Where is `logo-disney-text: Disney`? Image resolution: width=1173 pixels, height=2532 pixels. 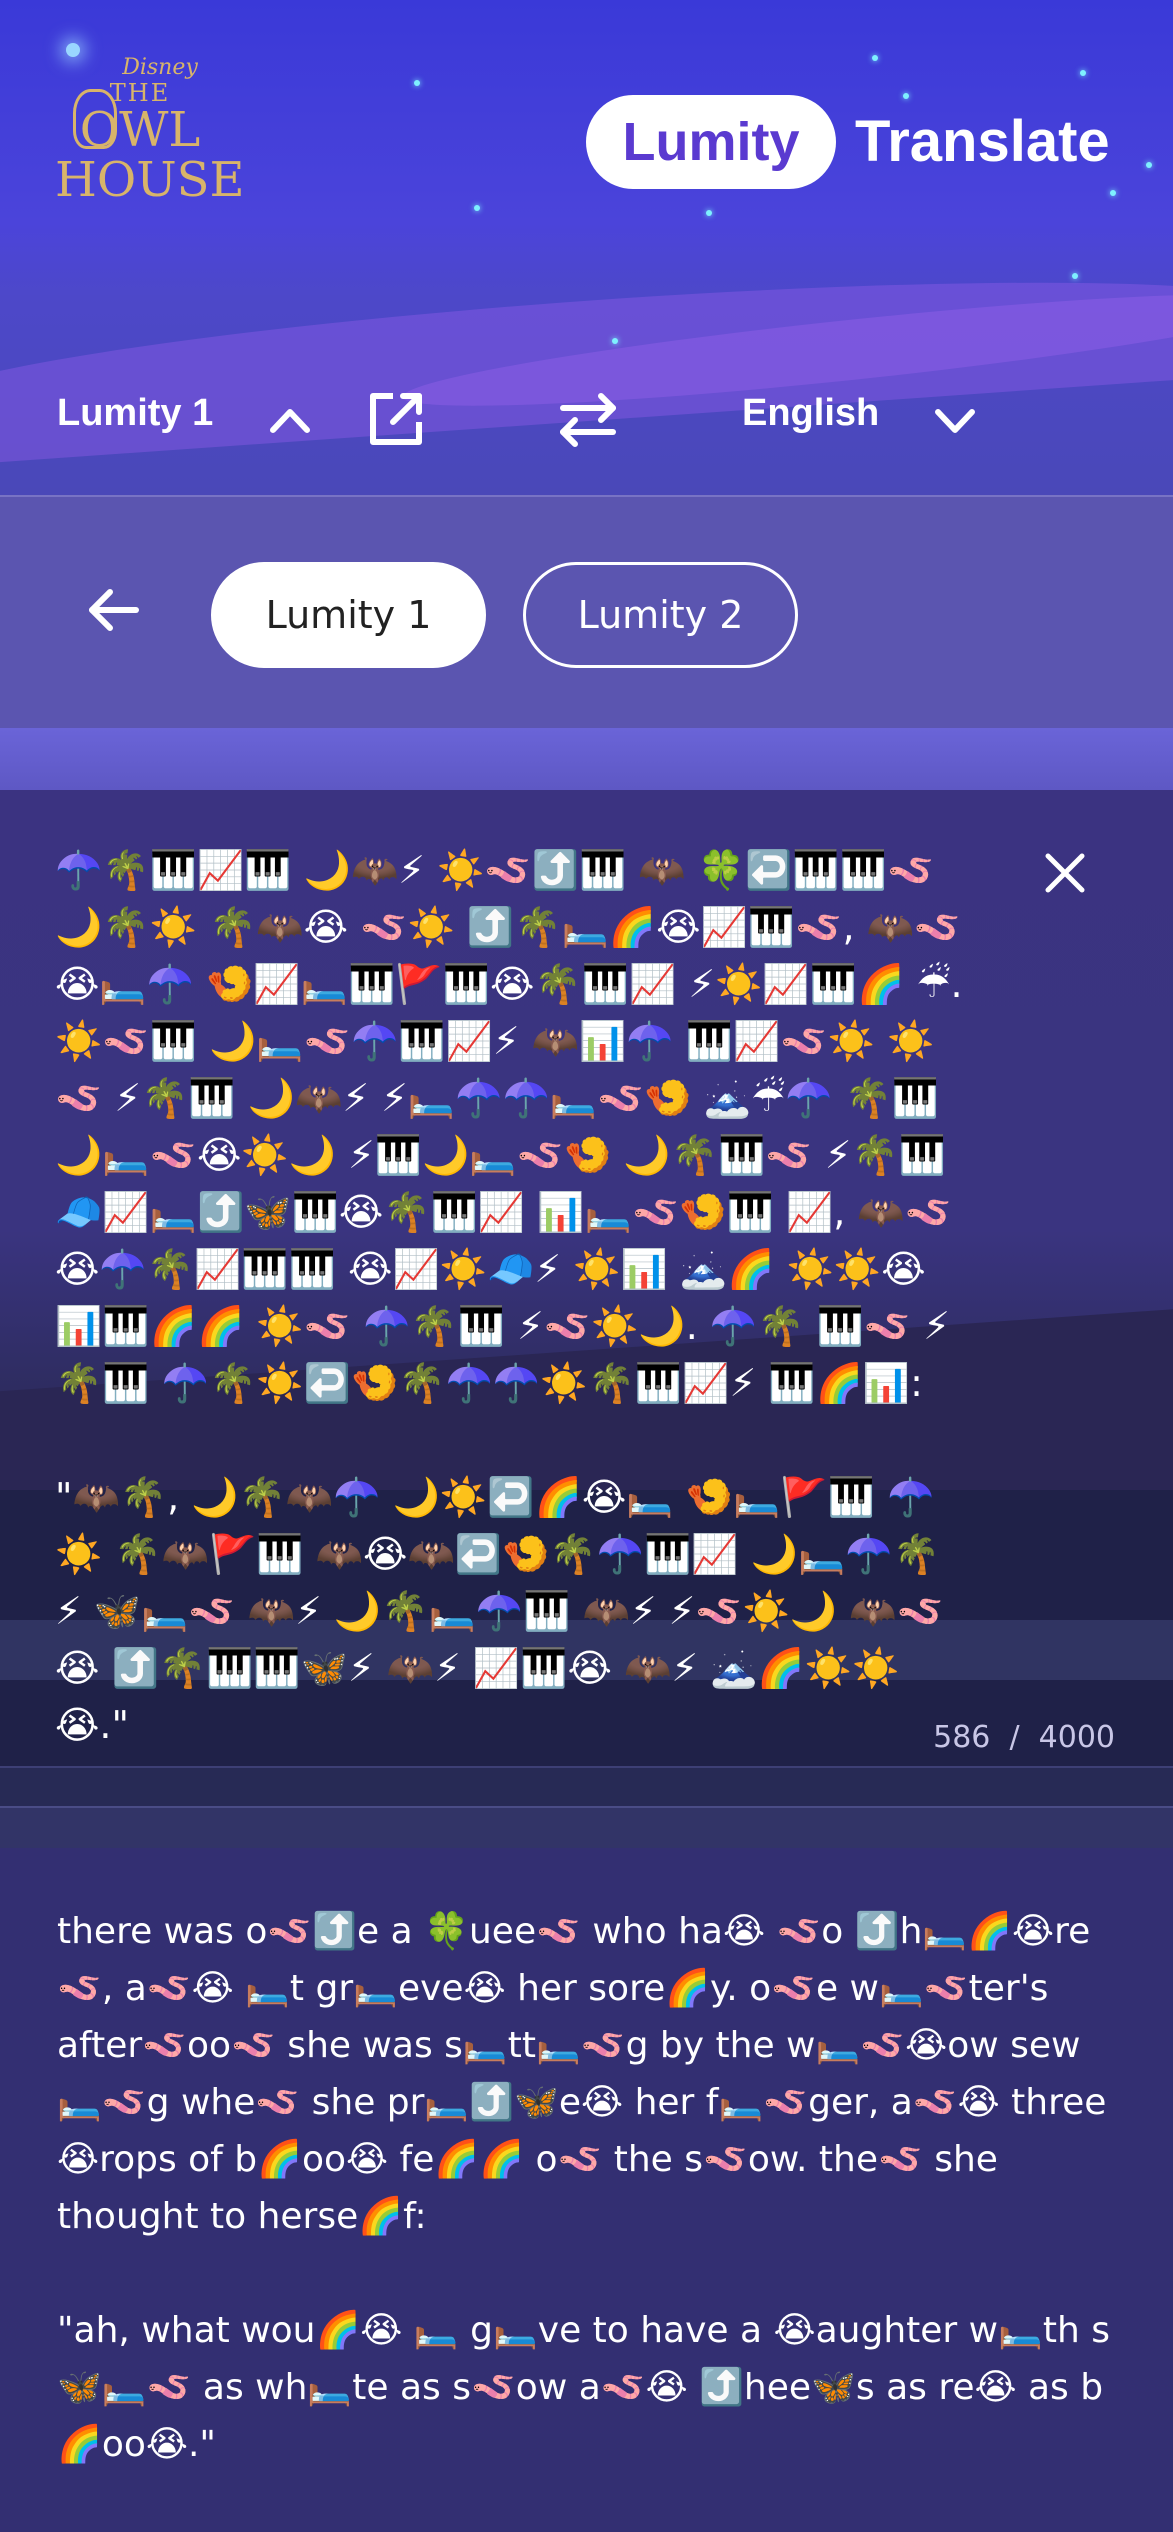 logo-disney-text: Disney is located at coordinates (160, 67).